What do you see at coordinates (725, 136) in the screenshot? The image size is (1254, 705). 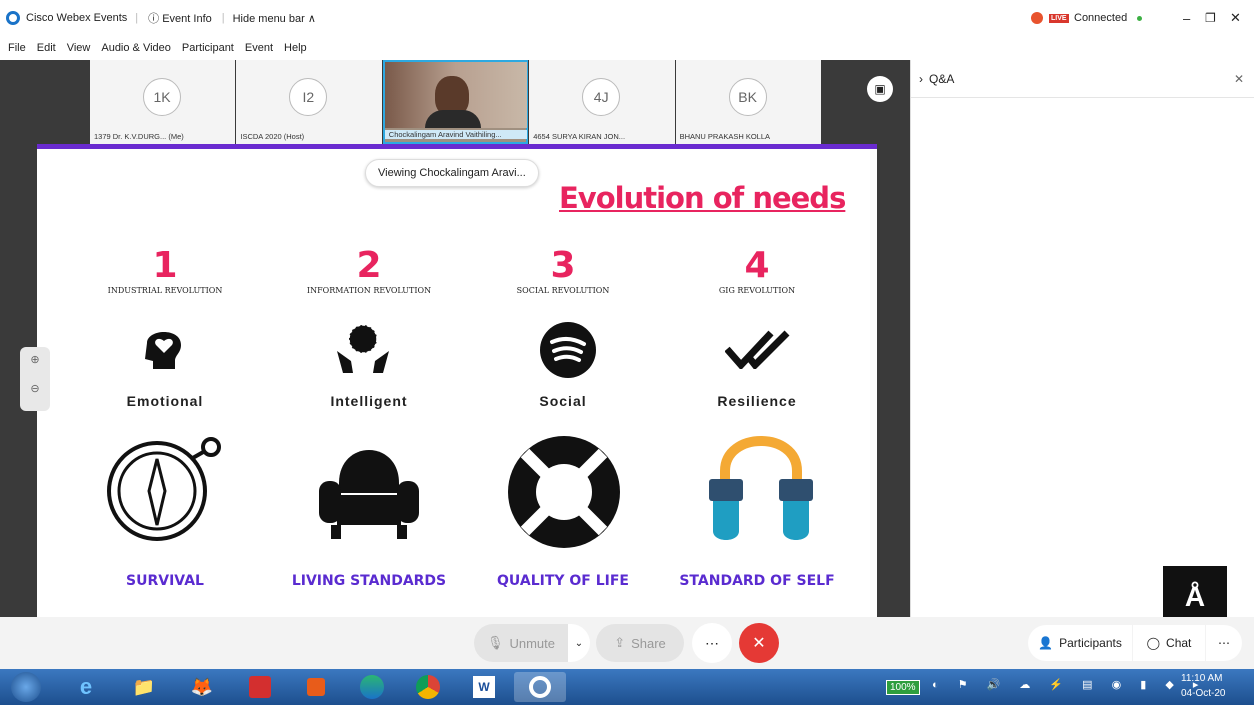 I see `participant-label: BHANU PRAKASH KOLLA` at bounding box center [725, 136].